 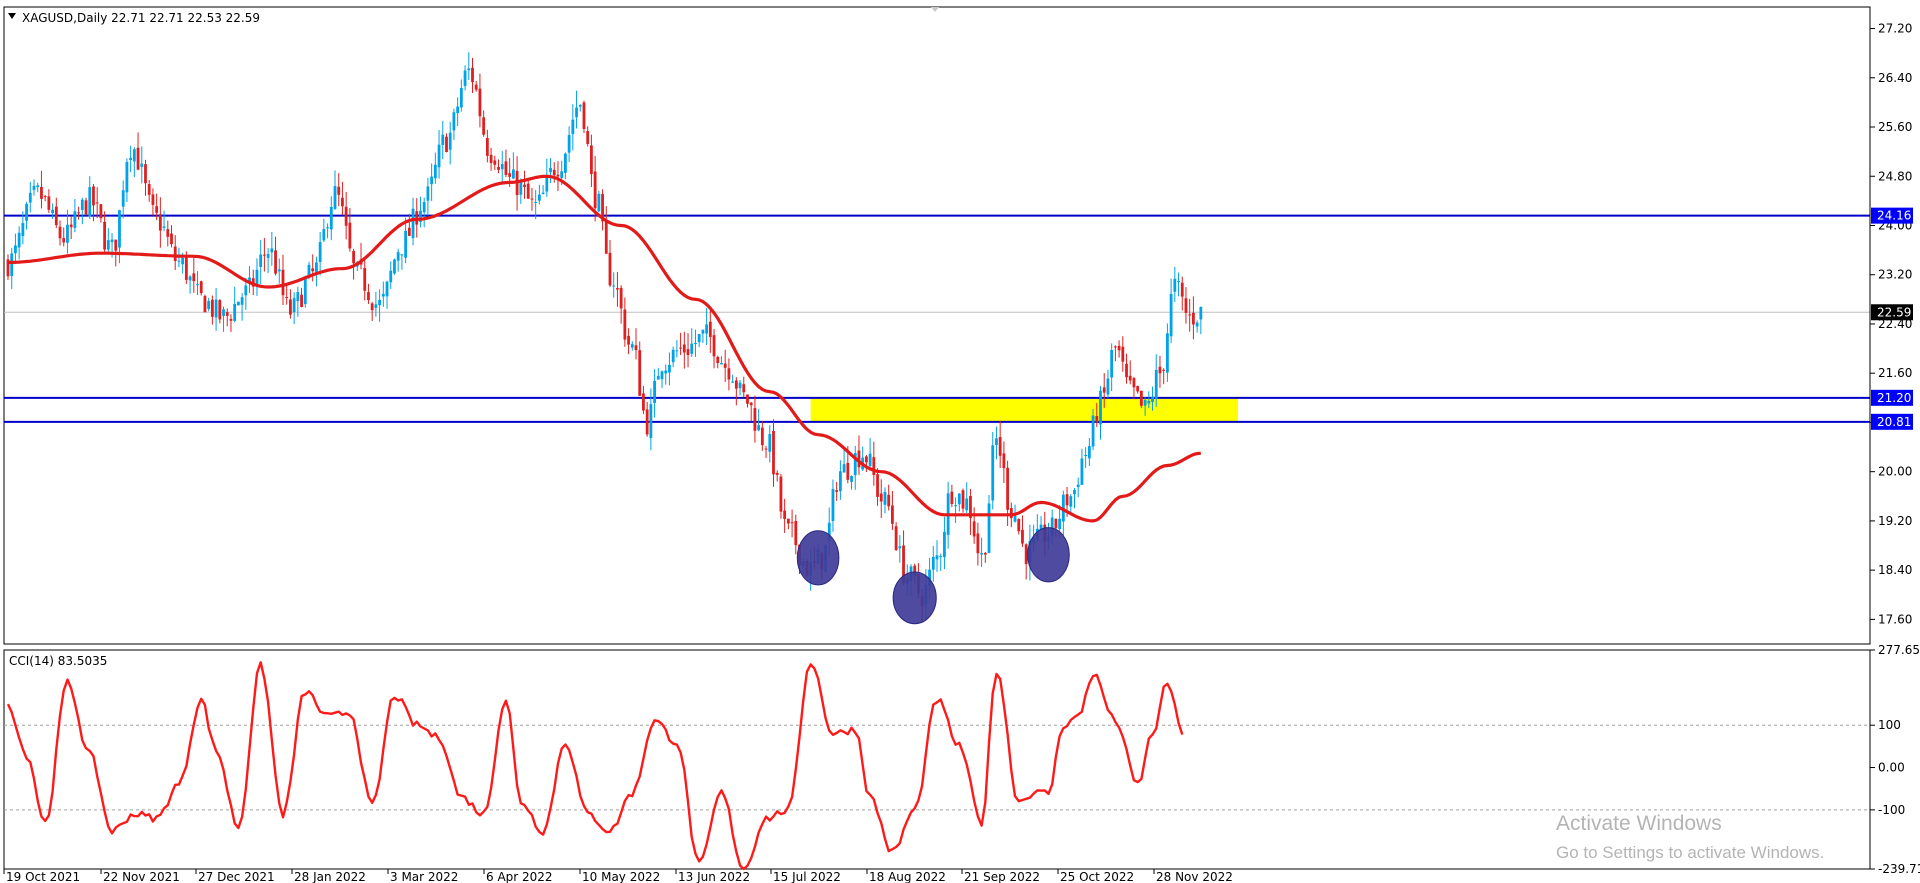 I want to click on main-header: XAGUSD,Daily 22.71 22.71 22.53 22.59, so click(x=141, y=18).